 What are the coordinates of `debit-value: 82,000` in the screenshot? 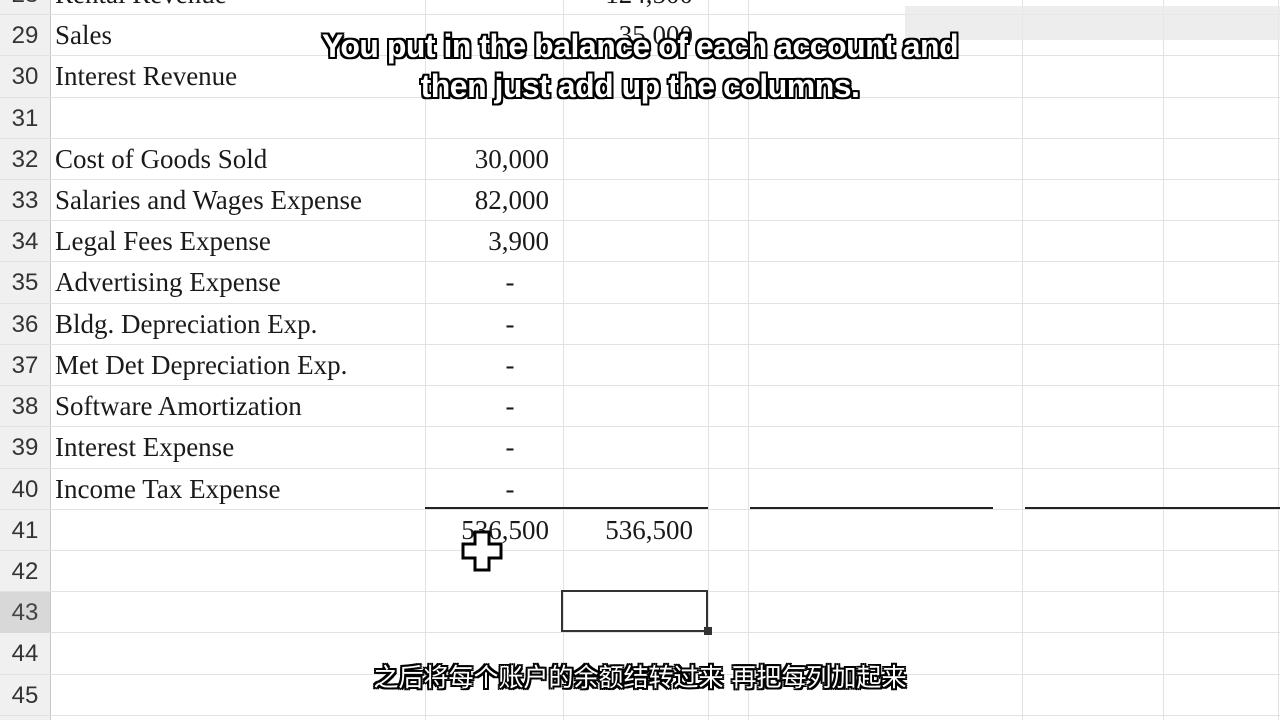 It's located at (487, 200).